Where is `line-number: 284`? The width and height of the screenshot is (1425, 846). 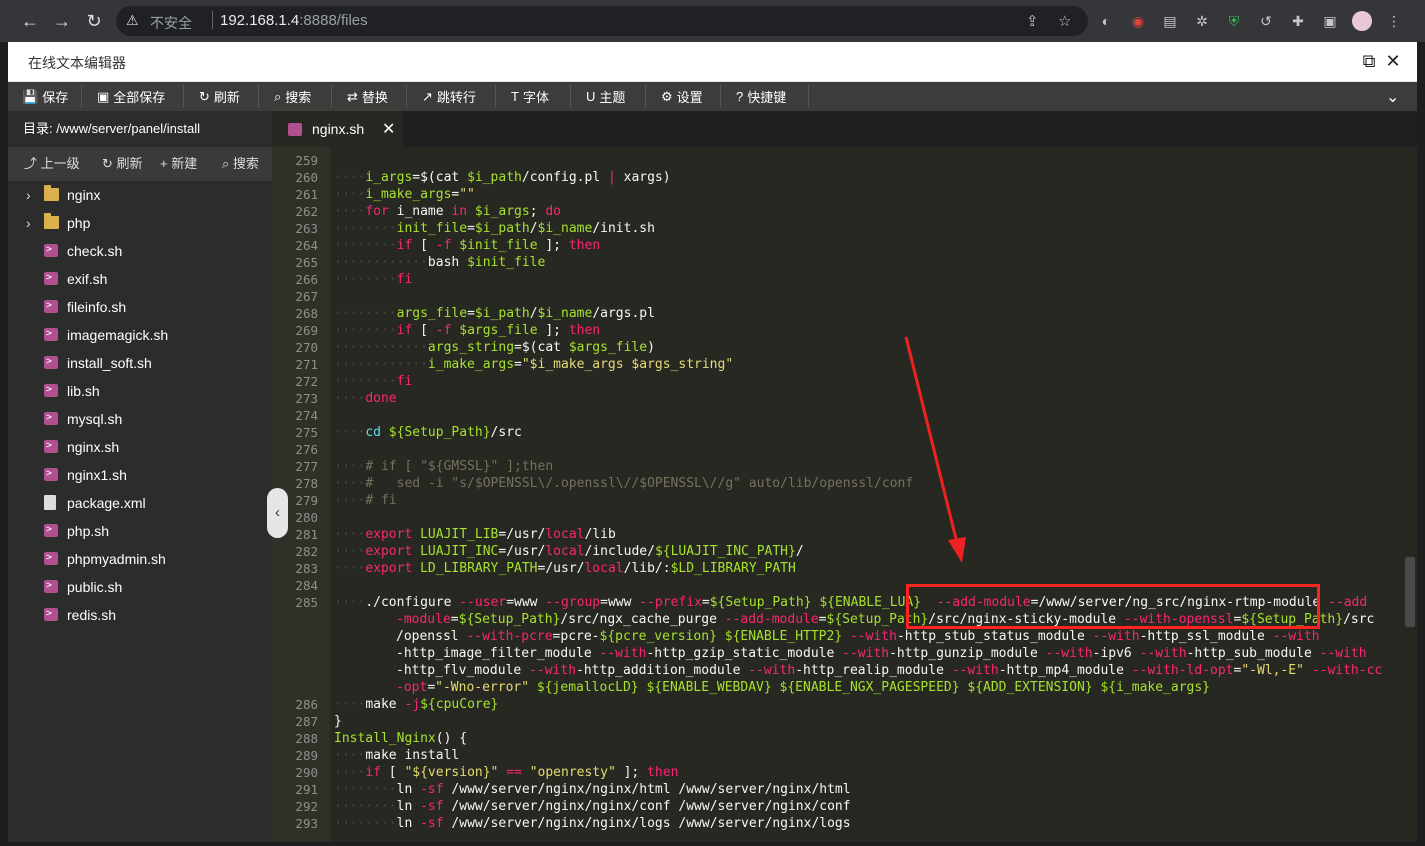 line-number: 284 is located at coordinates (306, 585).